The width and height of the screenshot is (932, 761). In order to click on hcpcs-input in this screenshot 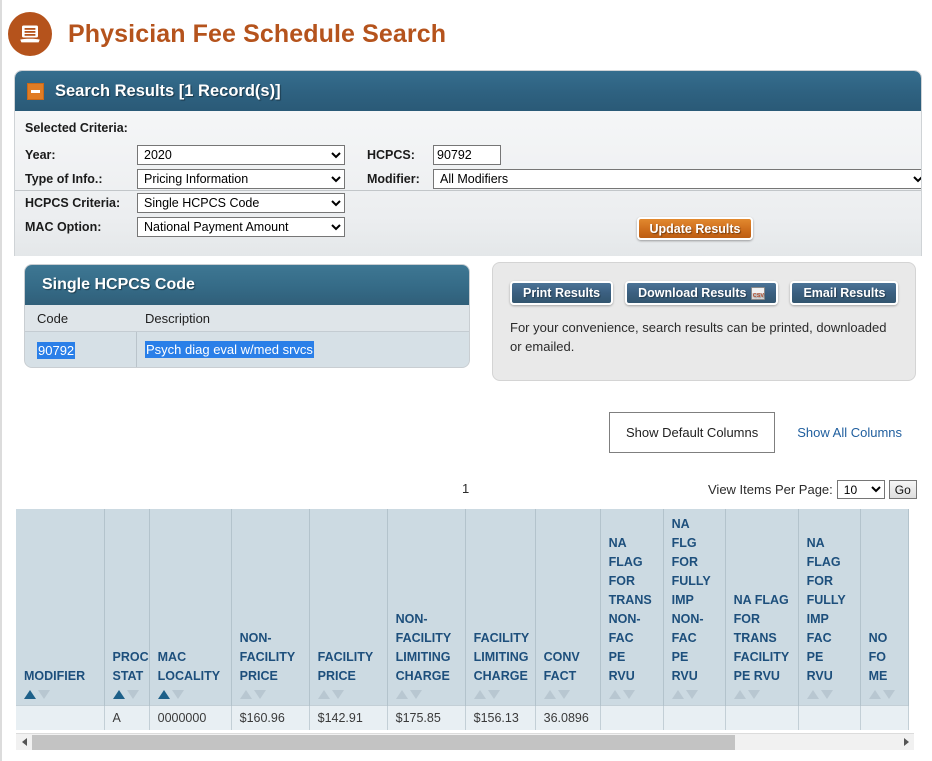, I will do `click(467, 155)`.